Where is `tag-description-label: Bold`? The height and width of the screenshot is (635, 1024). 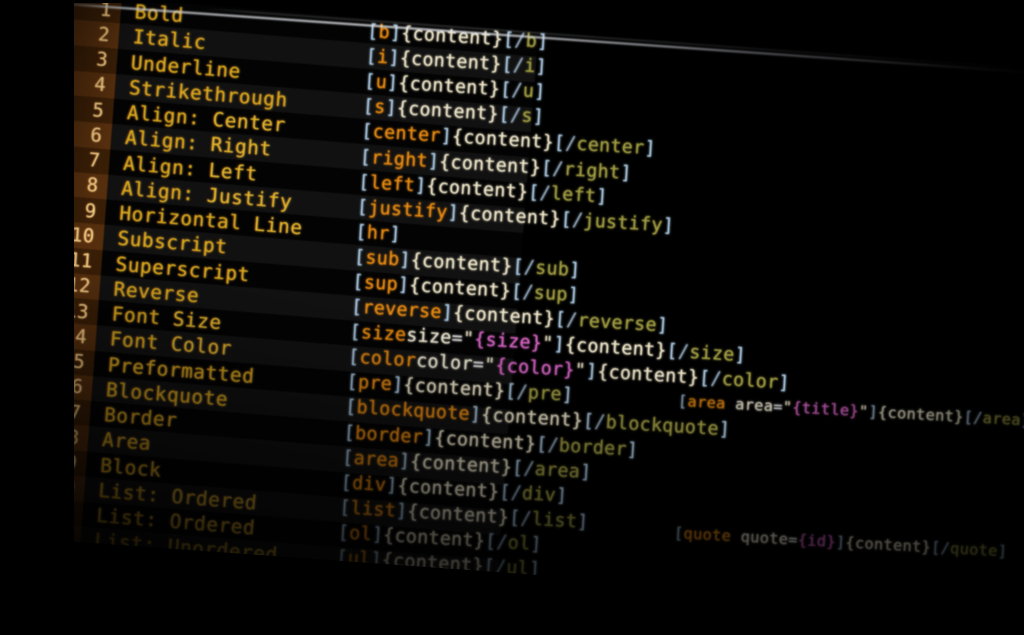
tag-description-label: Bold is located at coordinates (159, 14).